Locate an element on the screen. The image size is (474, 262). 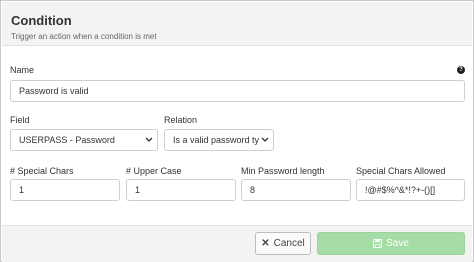
chars-allowed-label: Special Chars Allowed is located at coordinates (401, 171).